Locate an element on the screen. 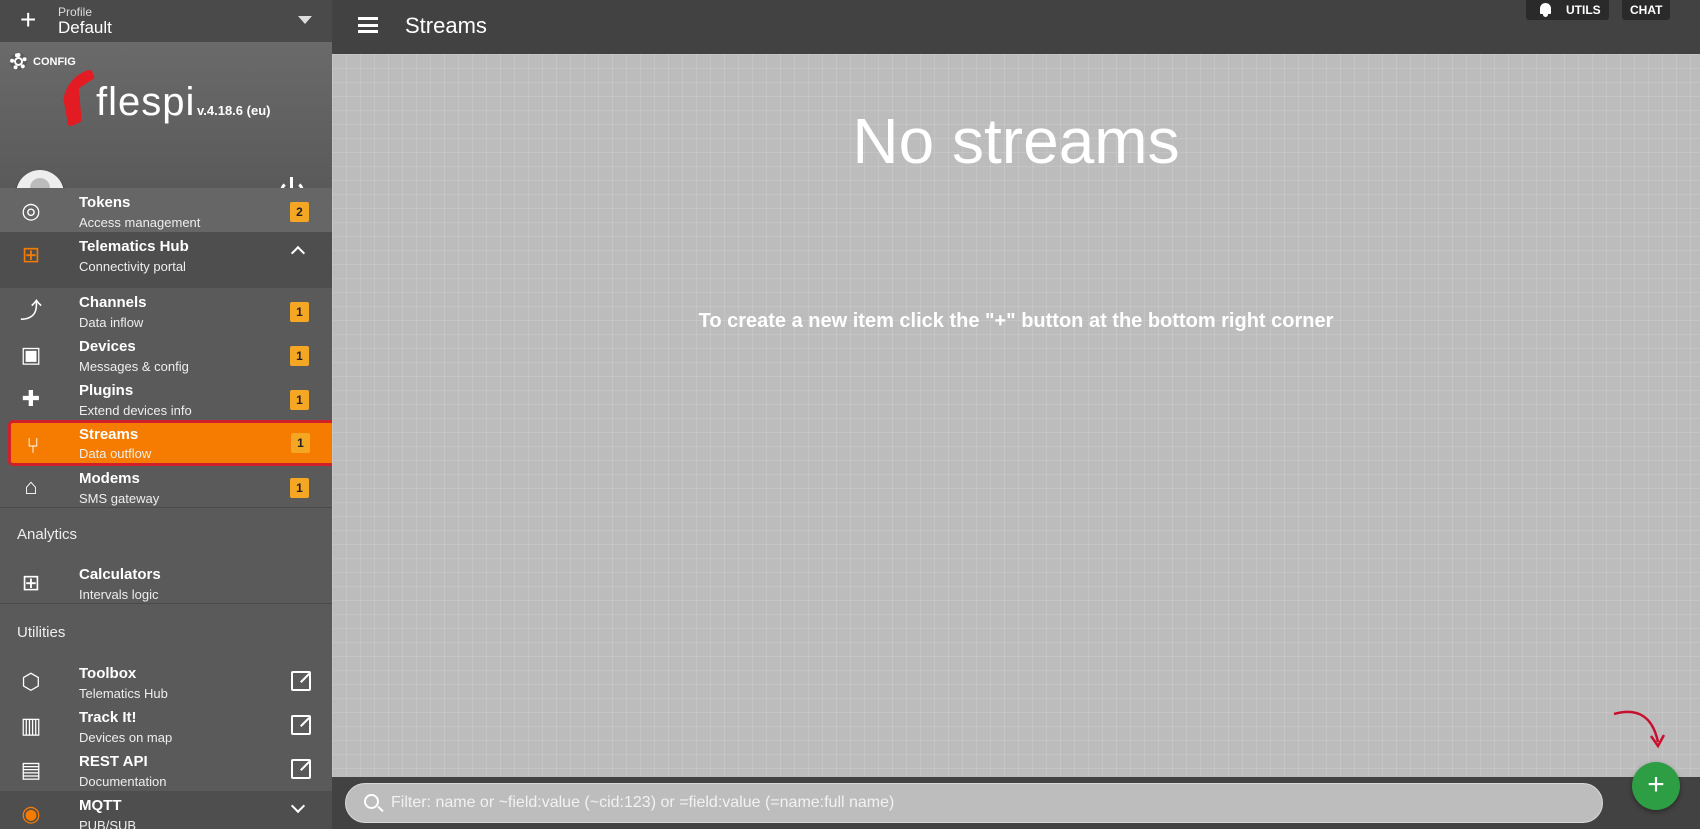  page-title: Streams is located at coordinates (446, 25).